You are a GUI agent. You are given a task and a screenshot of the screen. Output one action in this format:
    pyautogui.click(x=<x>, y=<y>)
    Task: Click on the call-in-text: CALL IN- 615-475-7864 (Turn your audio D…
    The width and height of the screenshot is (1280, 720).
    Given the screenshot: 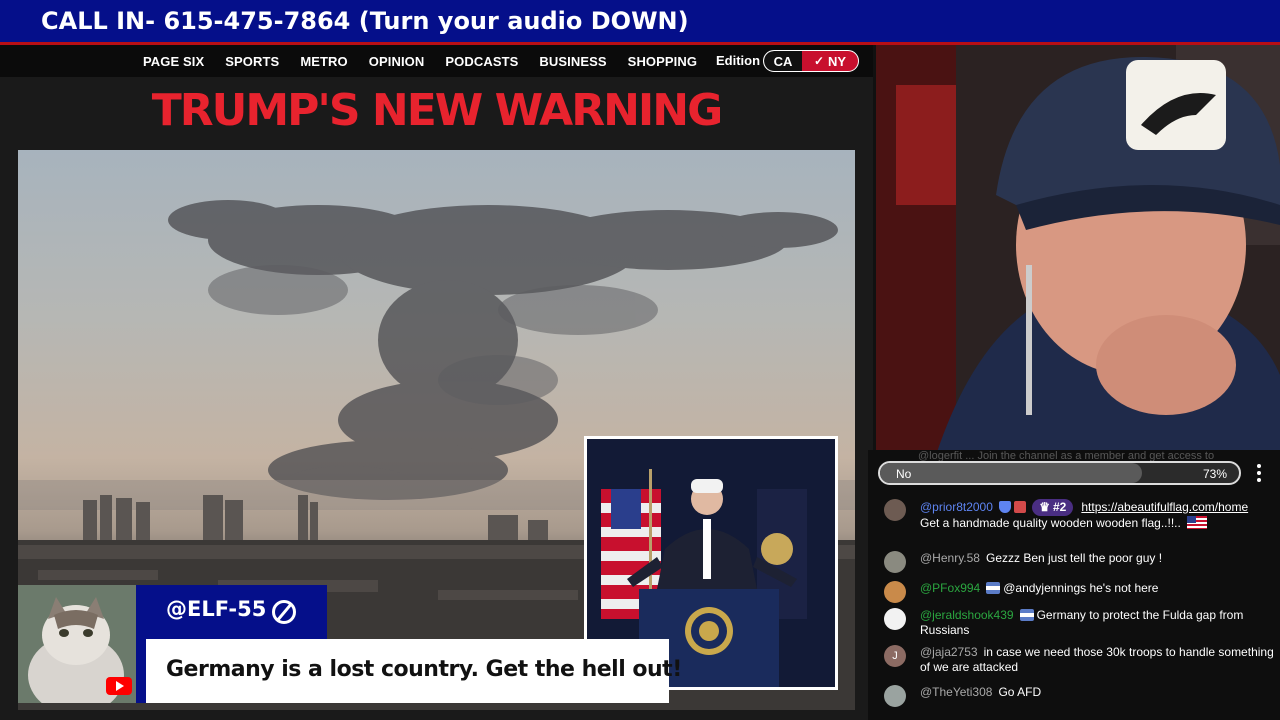 What is the action you would take?
    pyautogui.click(x=365, y=21)
    